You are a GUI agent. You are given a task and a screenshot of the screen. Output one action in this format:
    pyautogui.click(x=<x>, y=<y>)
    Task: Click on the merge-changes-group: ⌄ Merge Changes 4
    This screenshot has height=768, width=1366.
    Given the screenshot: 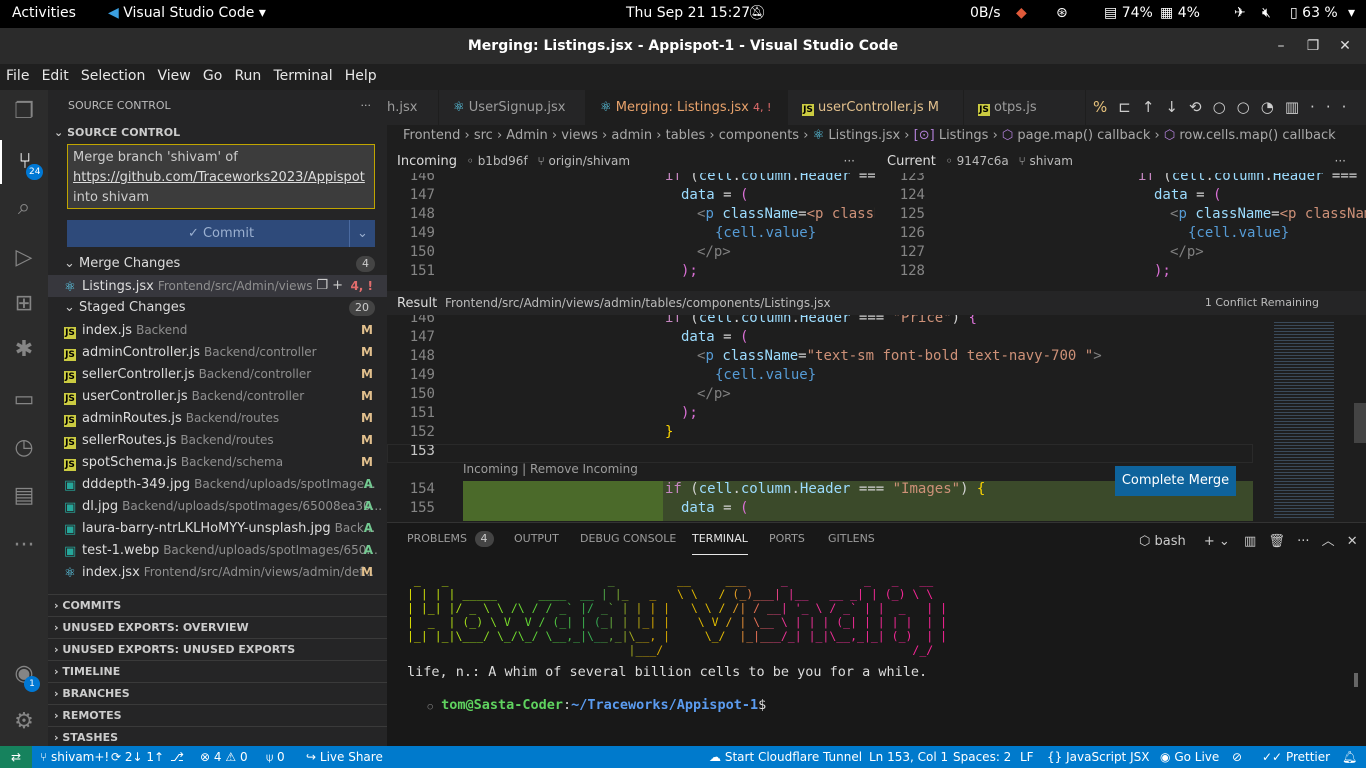 What is the action you would take?
    pyautogui.click(x=217, y=264)
    